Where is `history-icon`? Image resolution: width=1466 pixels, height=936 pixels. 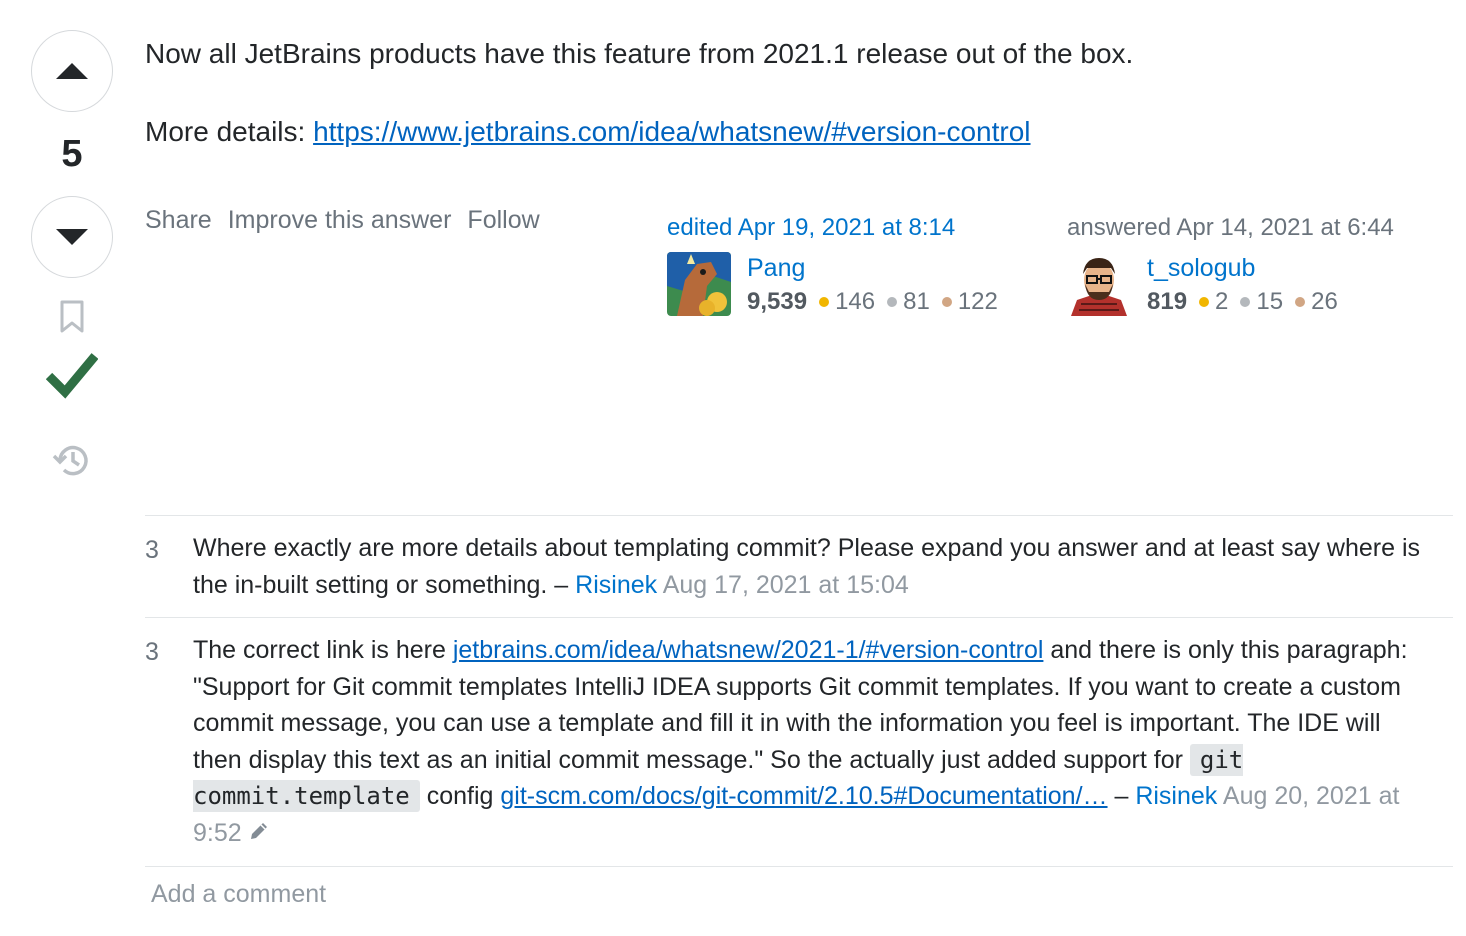 history-icon is located at coordinates (70, 460).